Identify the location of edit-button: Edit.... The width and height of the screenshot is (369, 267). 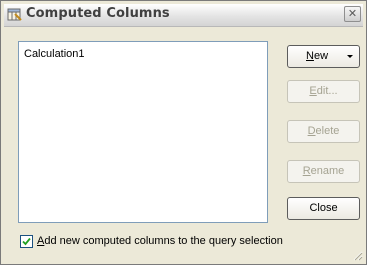
(323, 91).